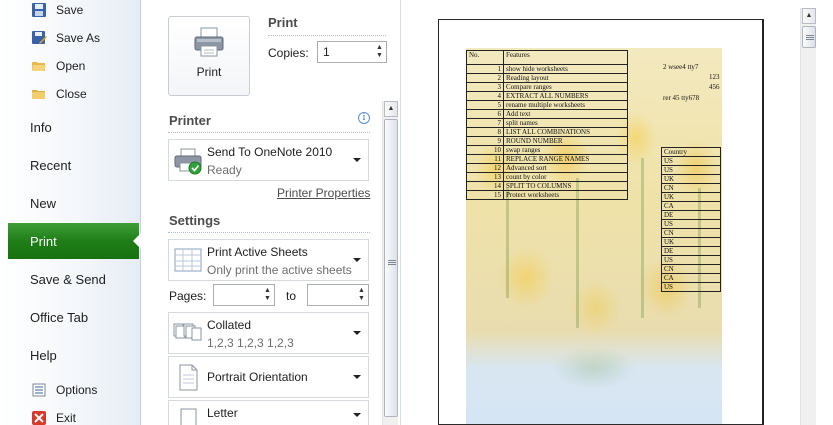  What do you see at coordinates (257, 377) in the screenshot?
I see `orientation-main: Portrait Orientation` at bounding box center [257, 377].